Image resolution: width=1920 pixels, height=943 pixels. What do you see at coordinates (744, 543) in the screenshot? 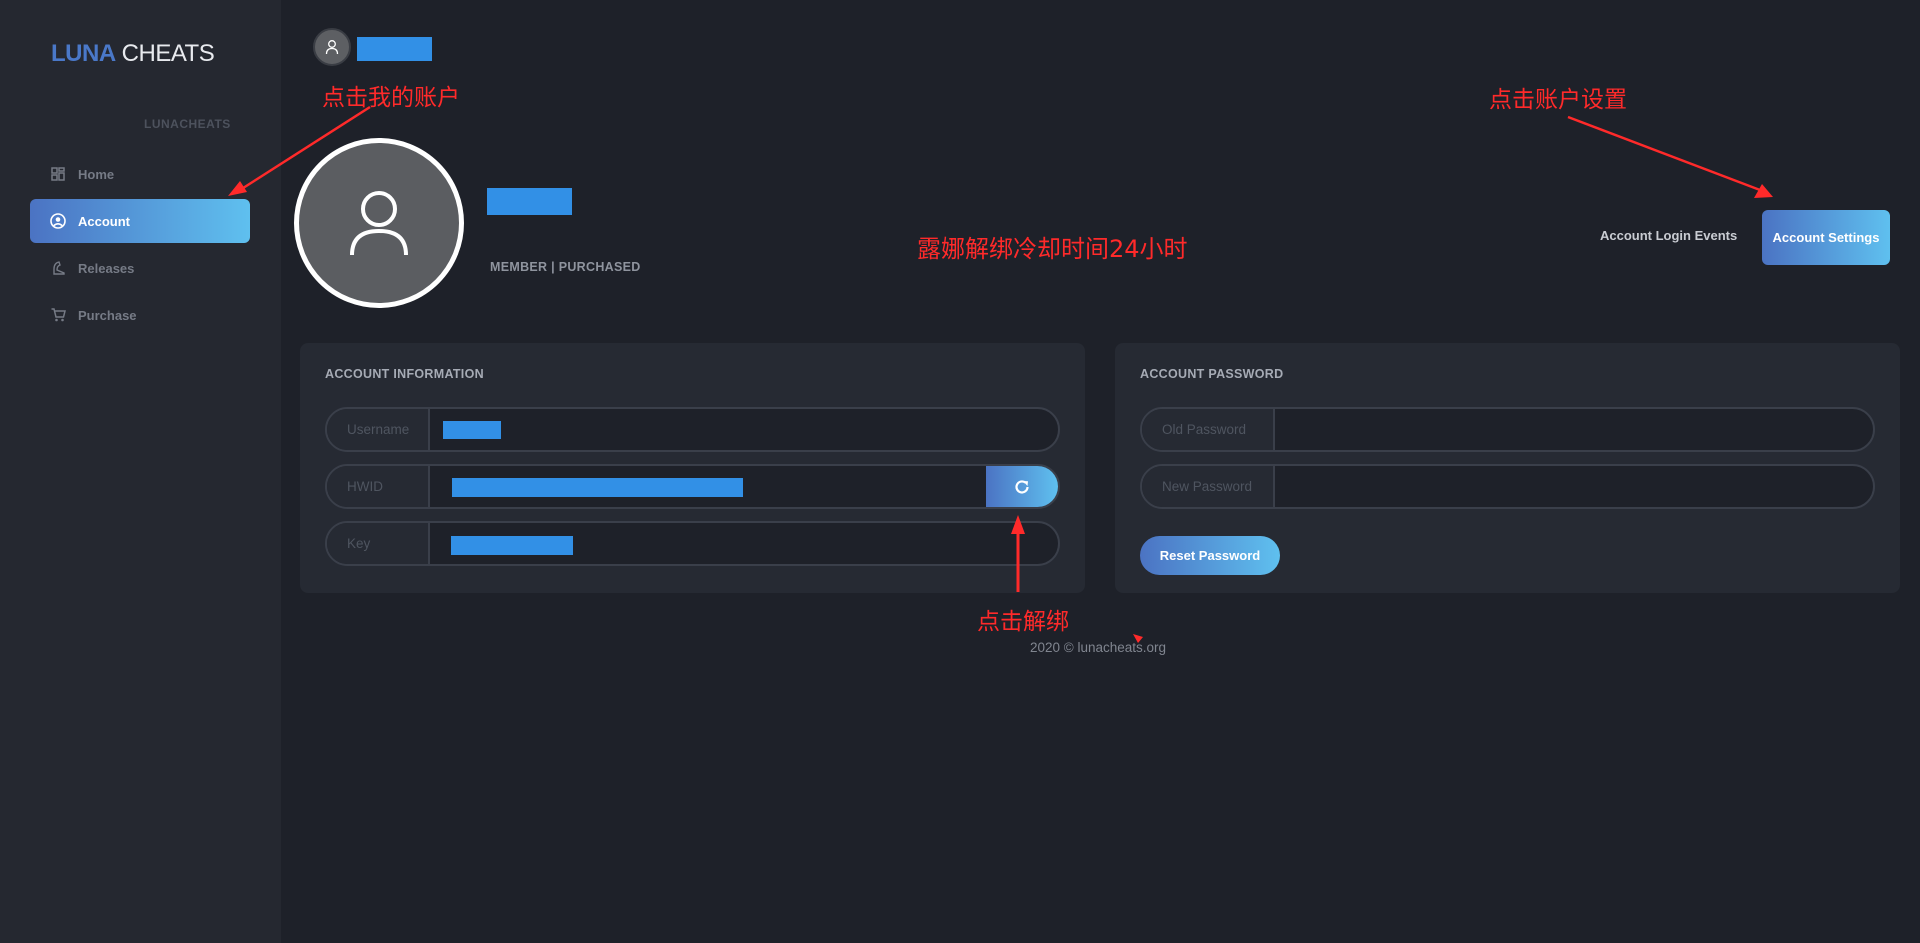
I see `key-value` at bounding box center [744, 543].